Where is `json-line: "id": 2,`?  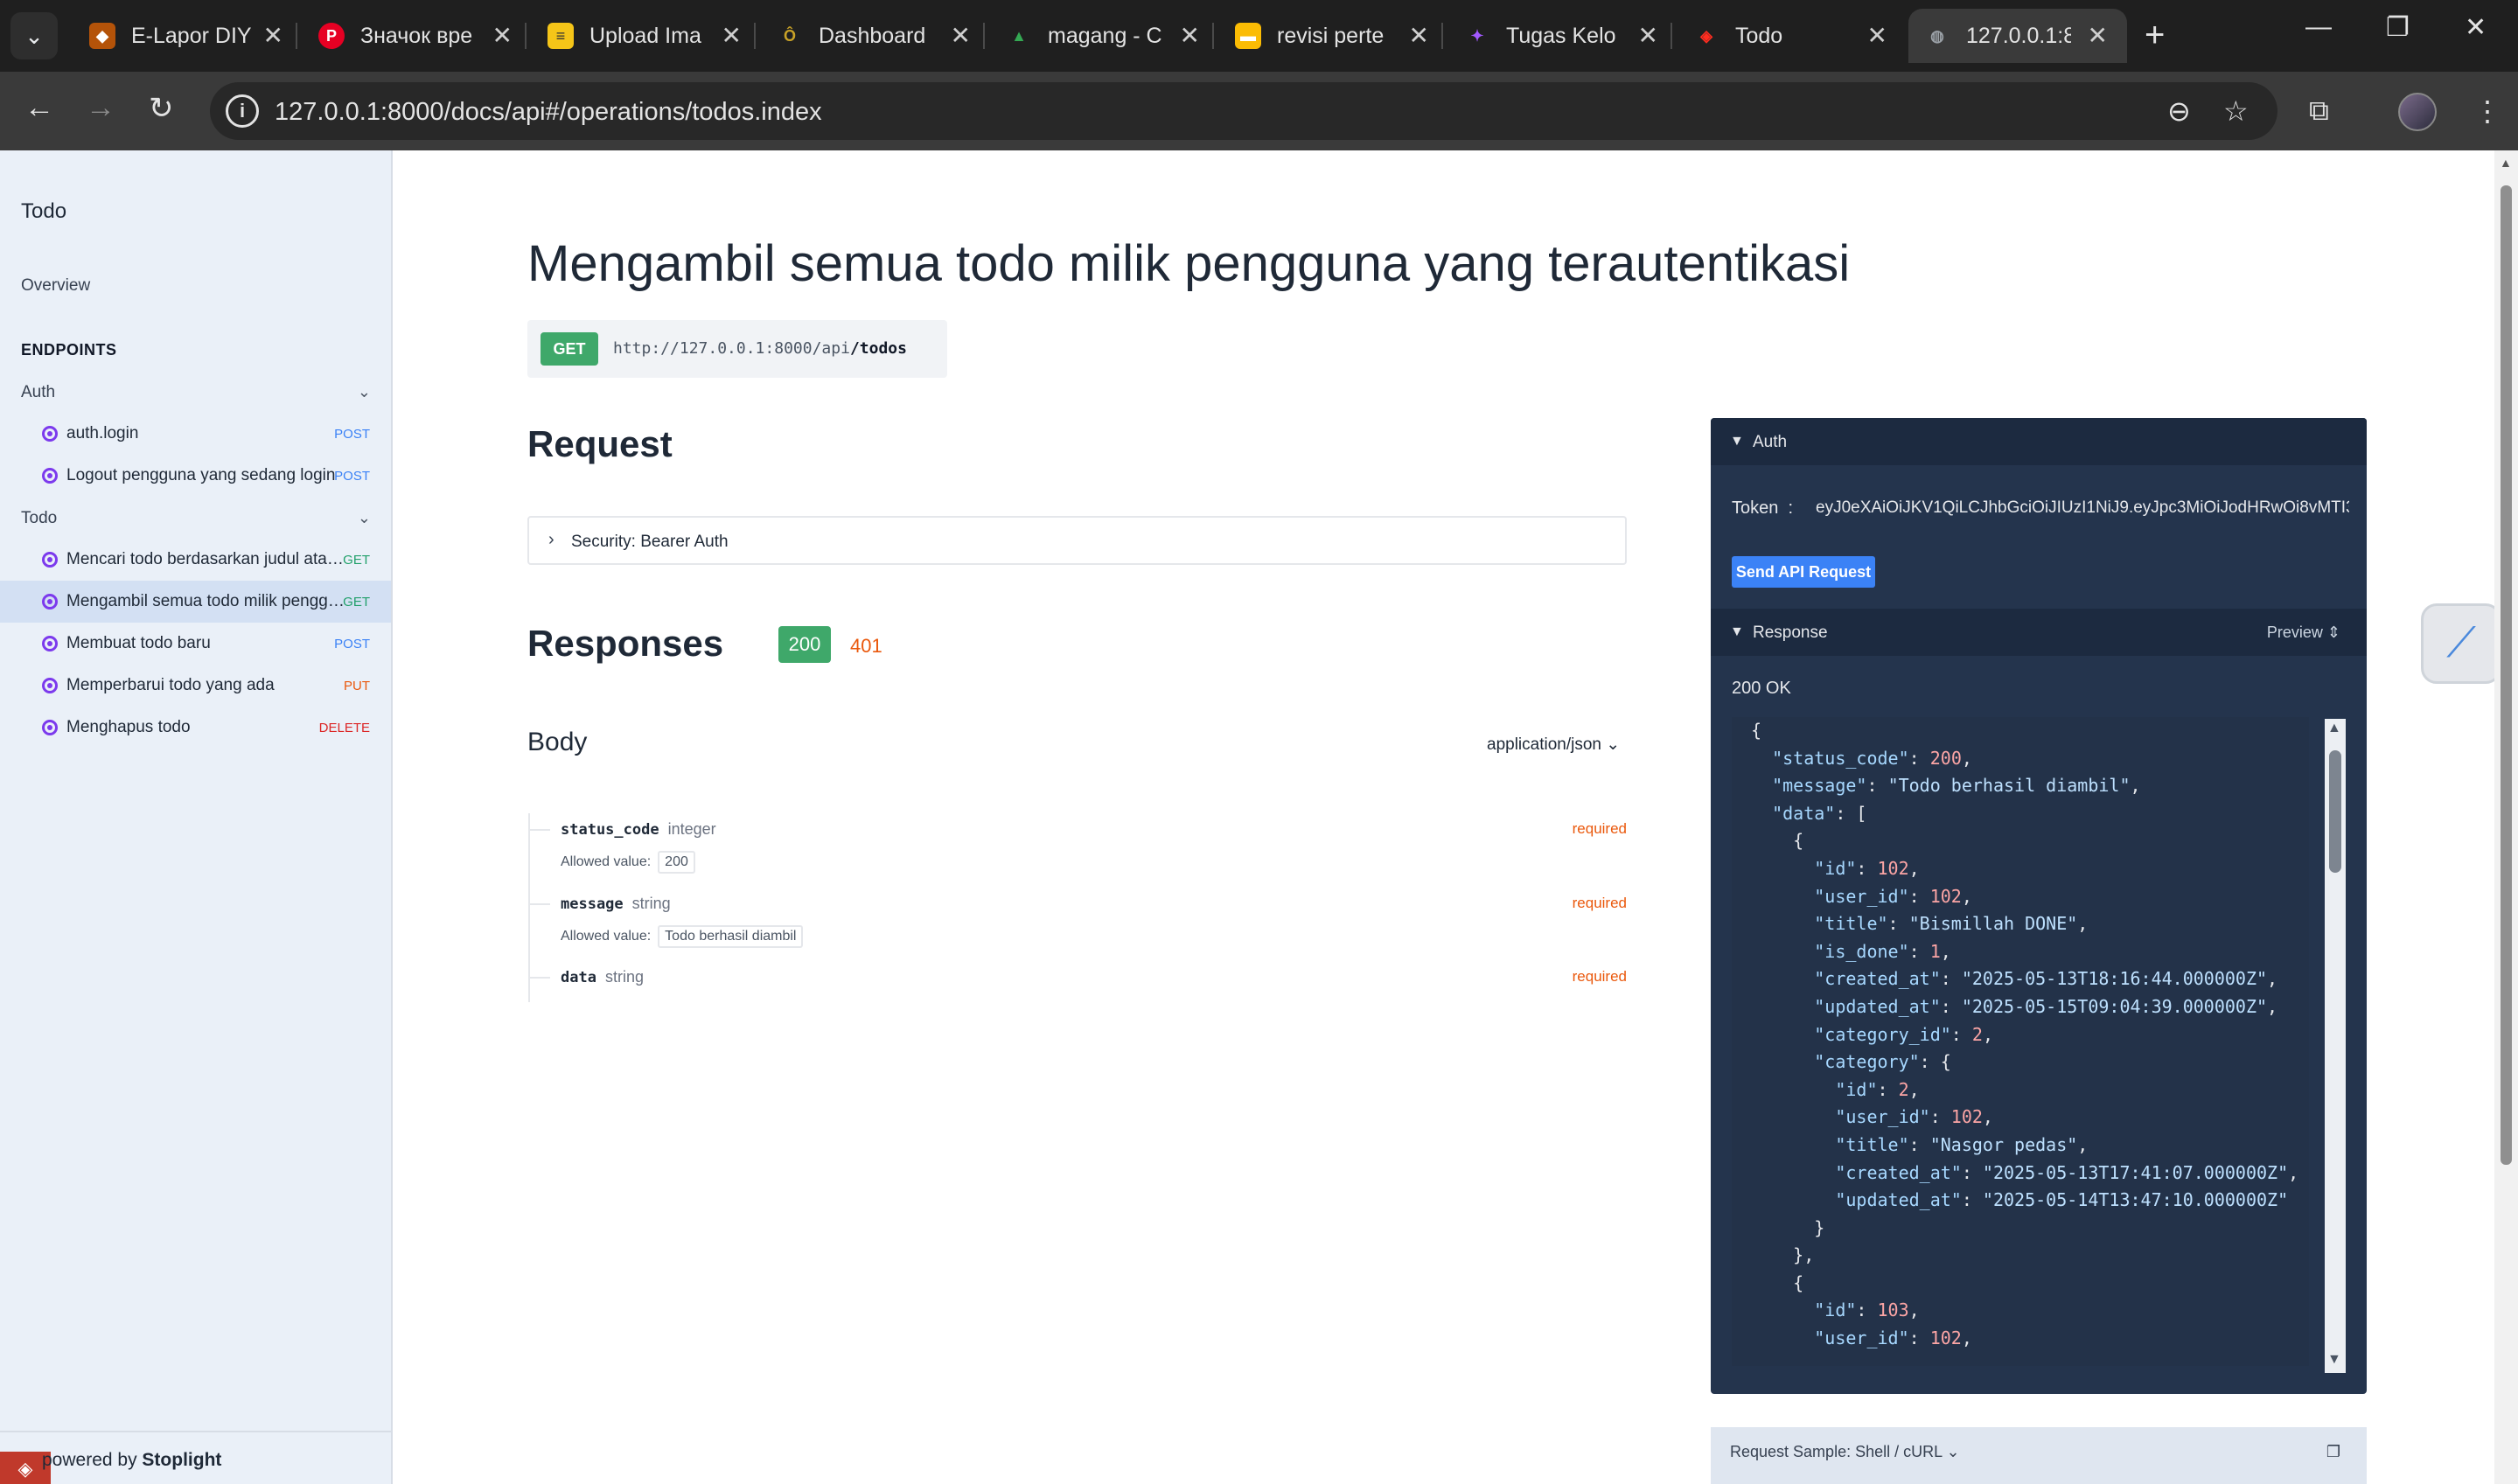 json-line: "id": 2, is located at coordinates (1878, 1089).